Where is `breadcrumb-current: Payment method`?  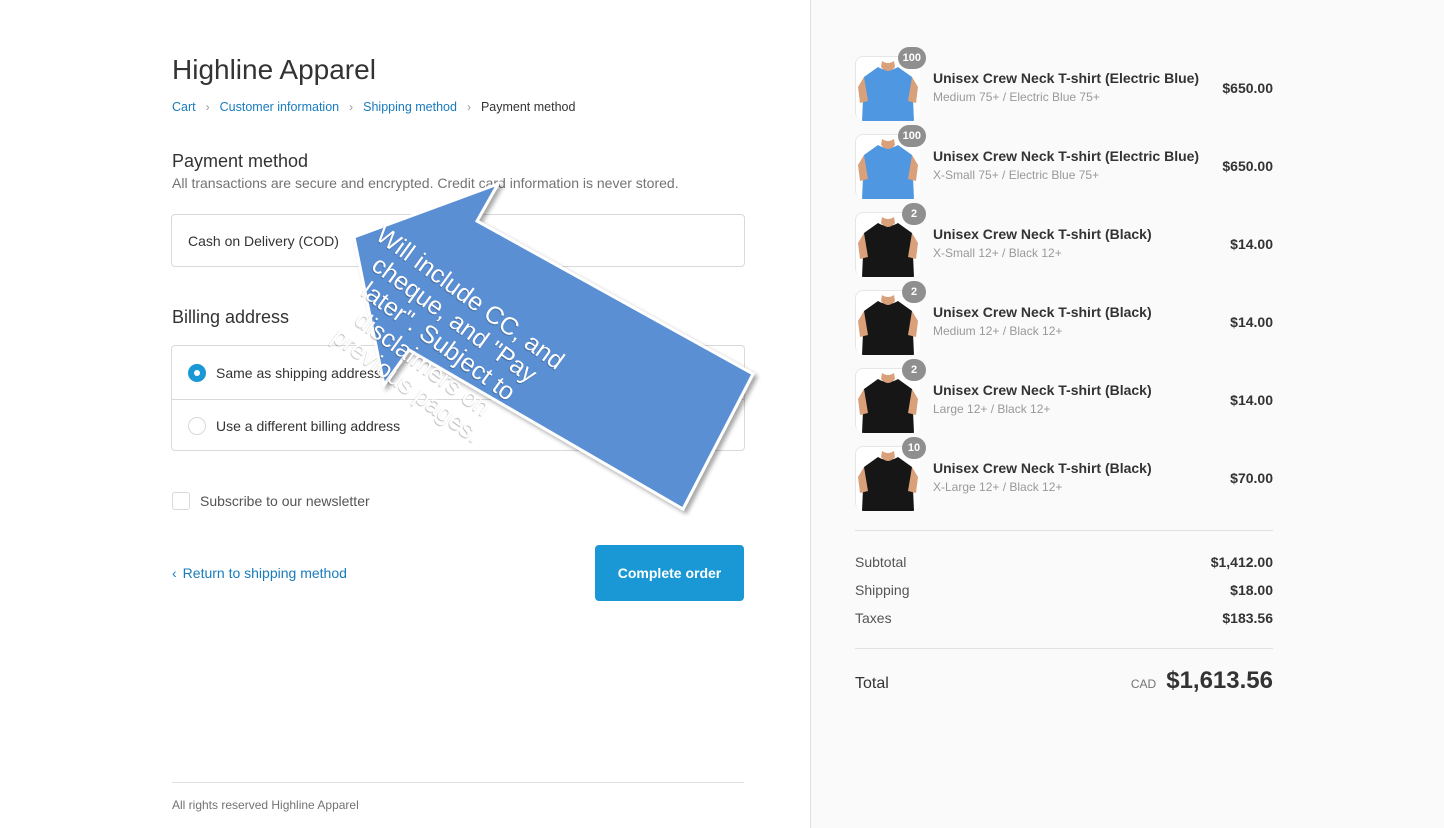 breadcrumb-current: Payment method is located at coordinates (528, 107).